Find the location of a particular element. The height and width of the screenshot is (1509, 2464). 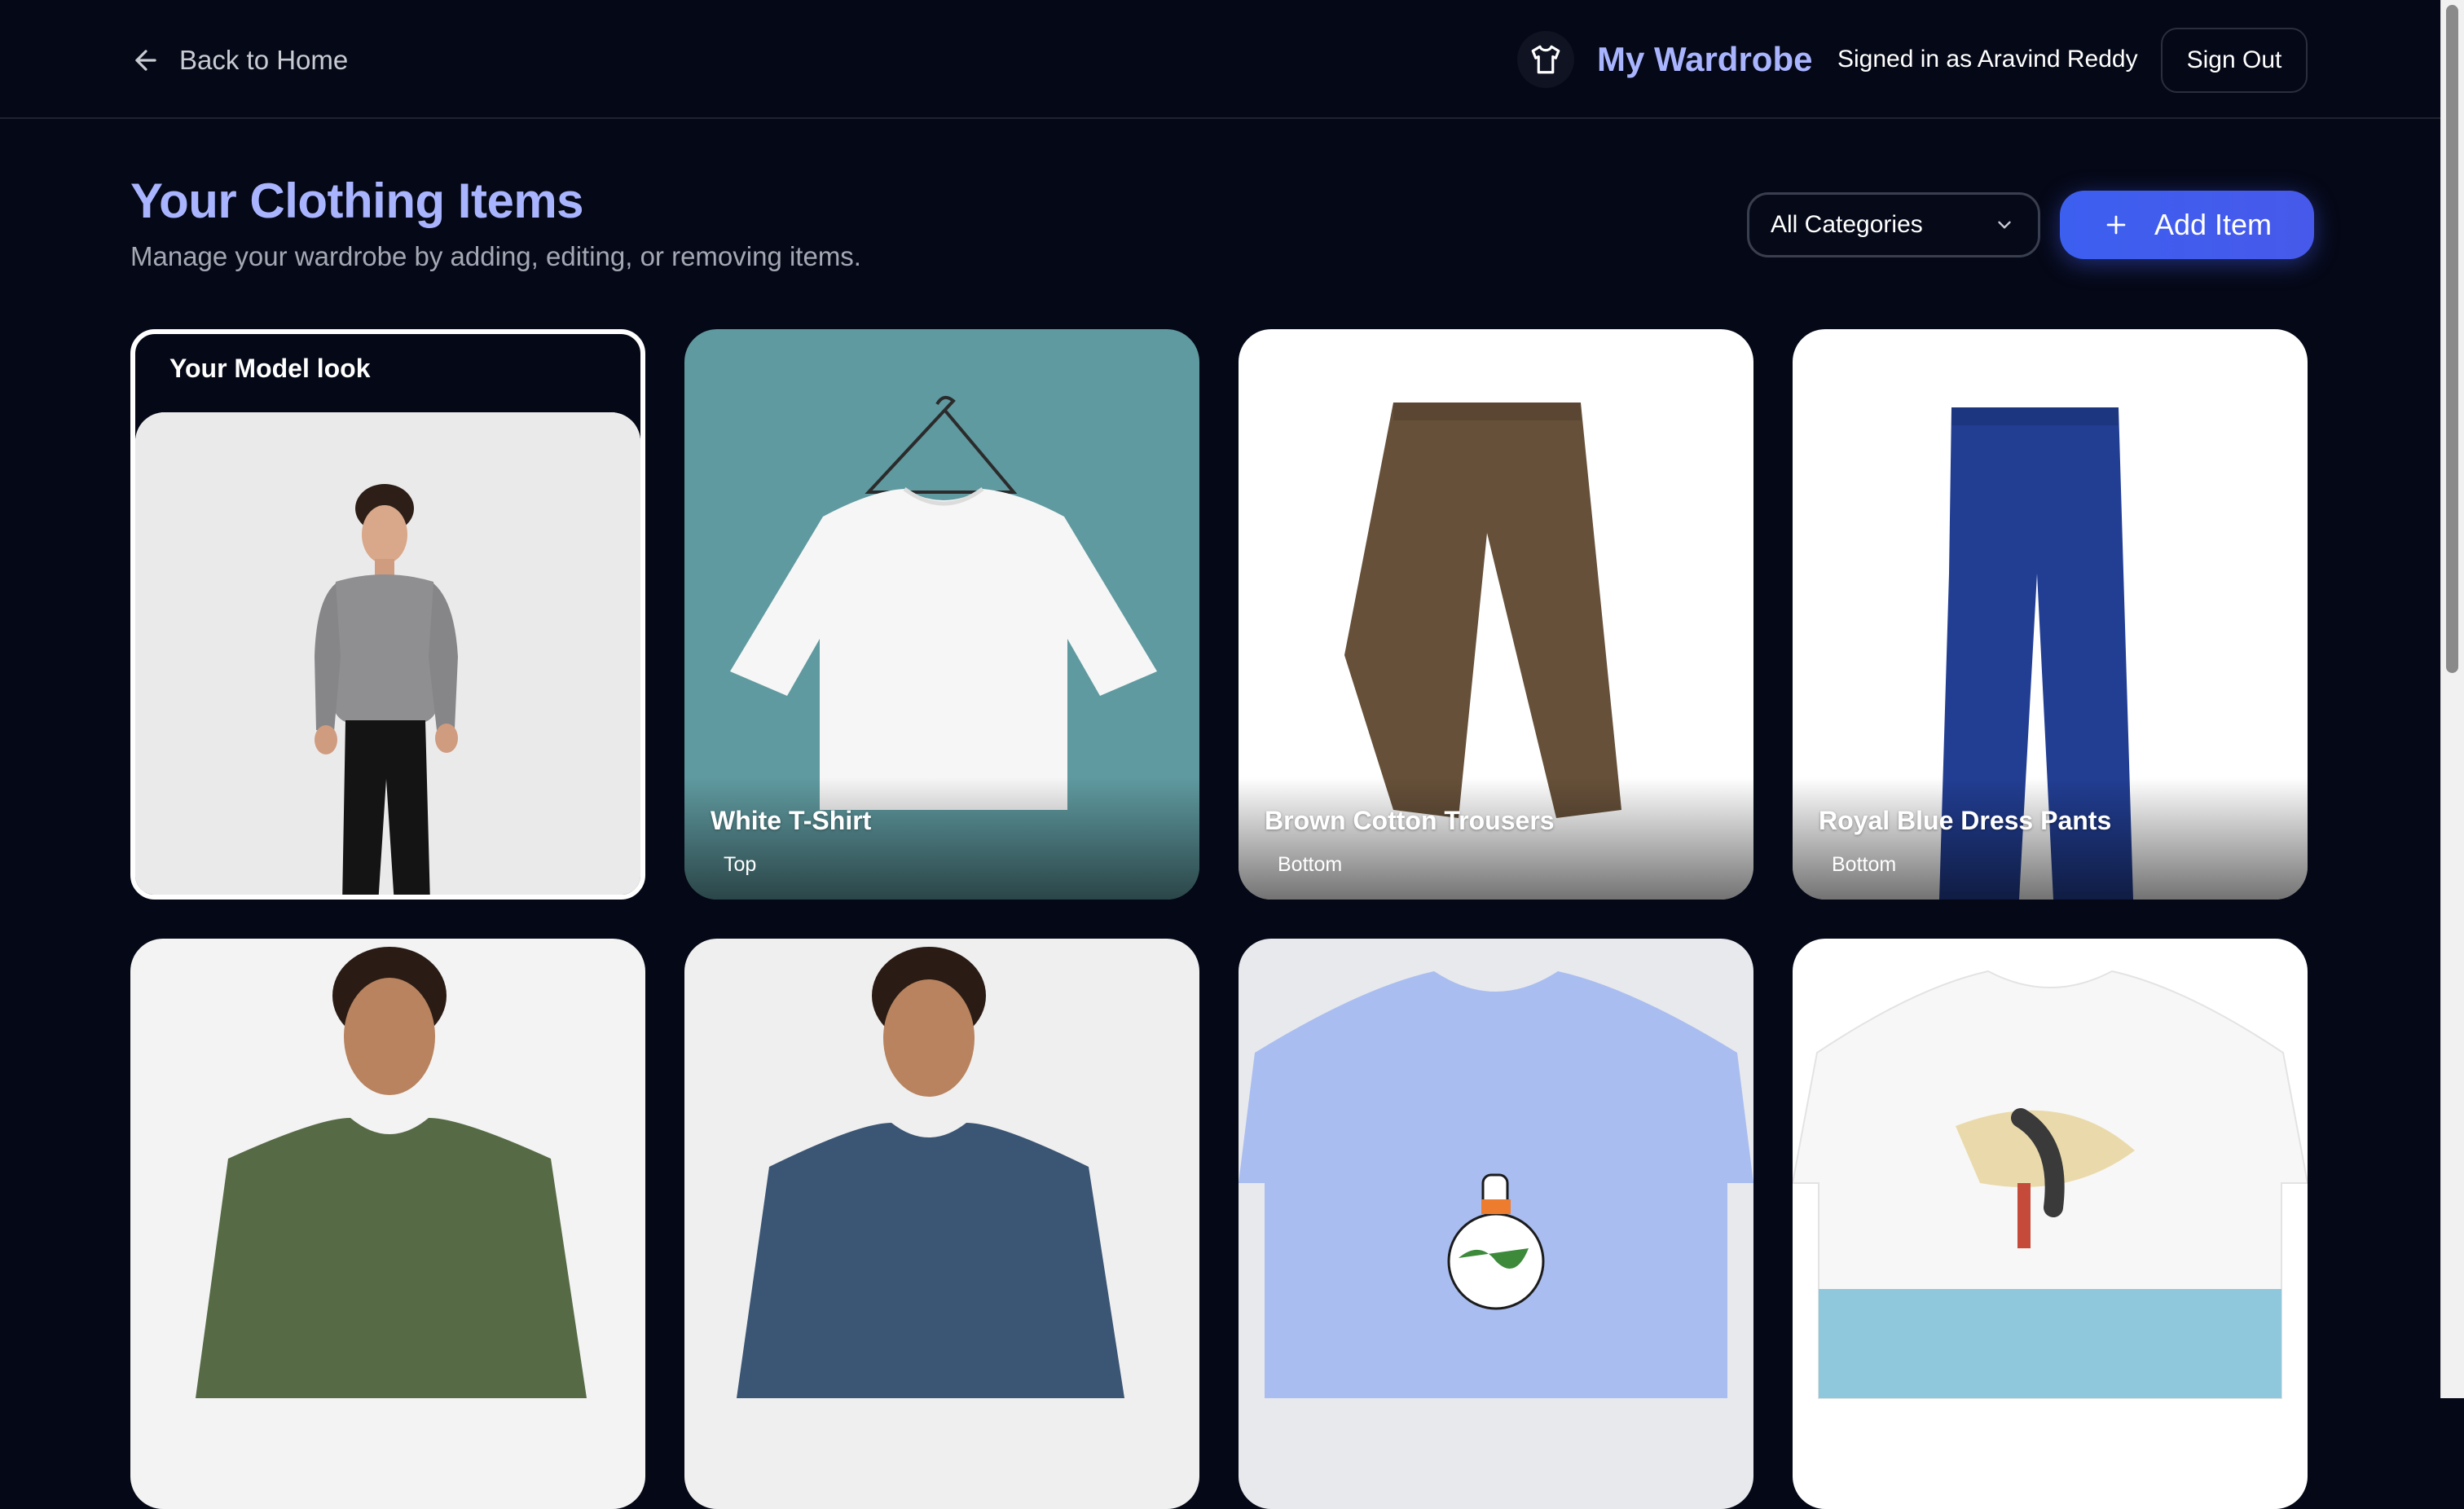

plus-icon is located at coordinates (2116, 225).